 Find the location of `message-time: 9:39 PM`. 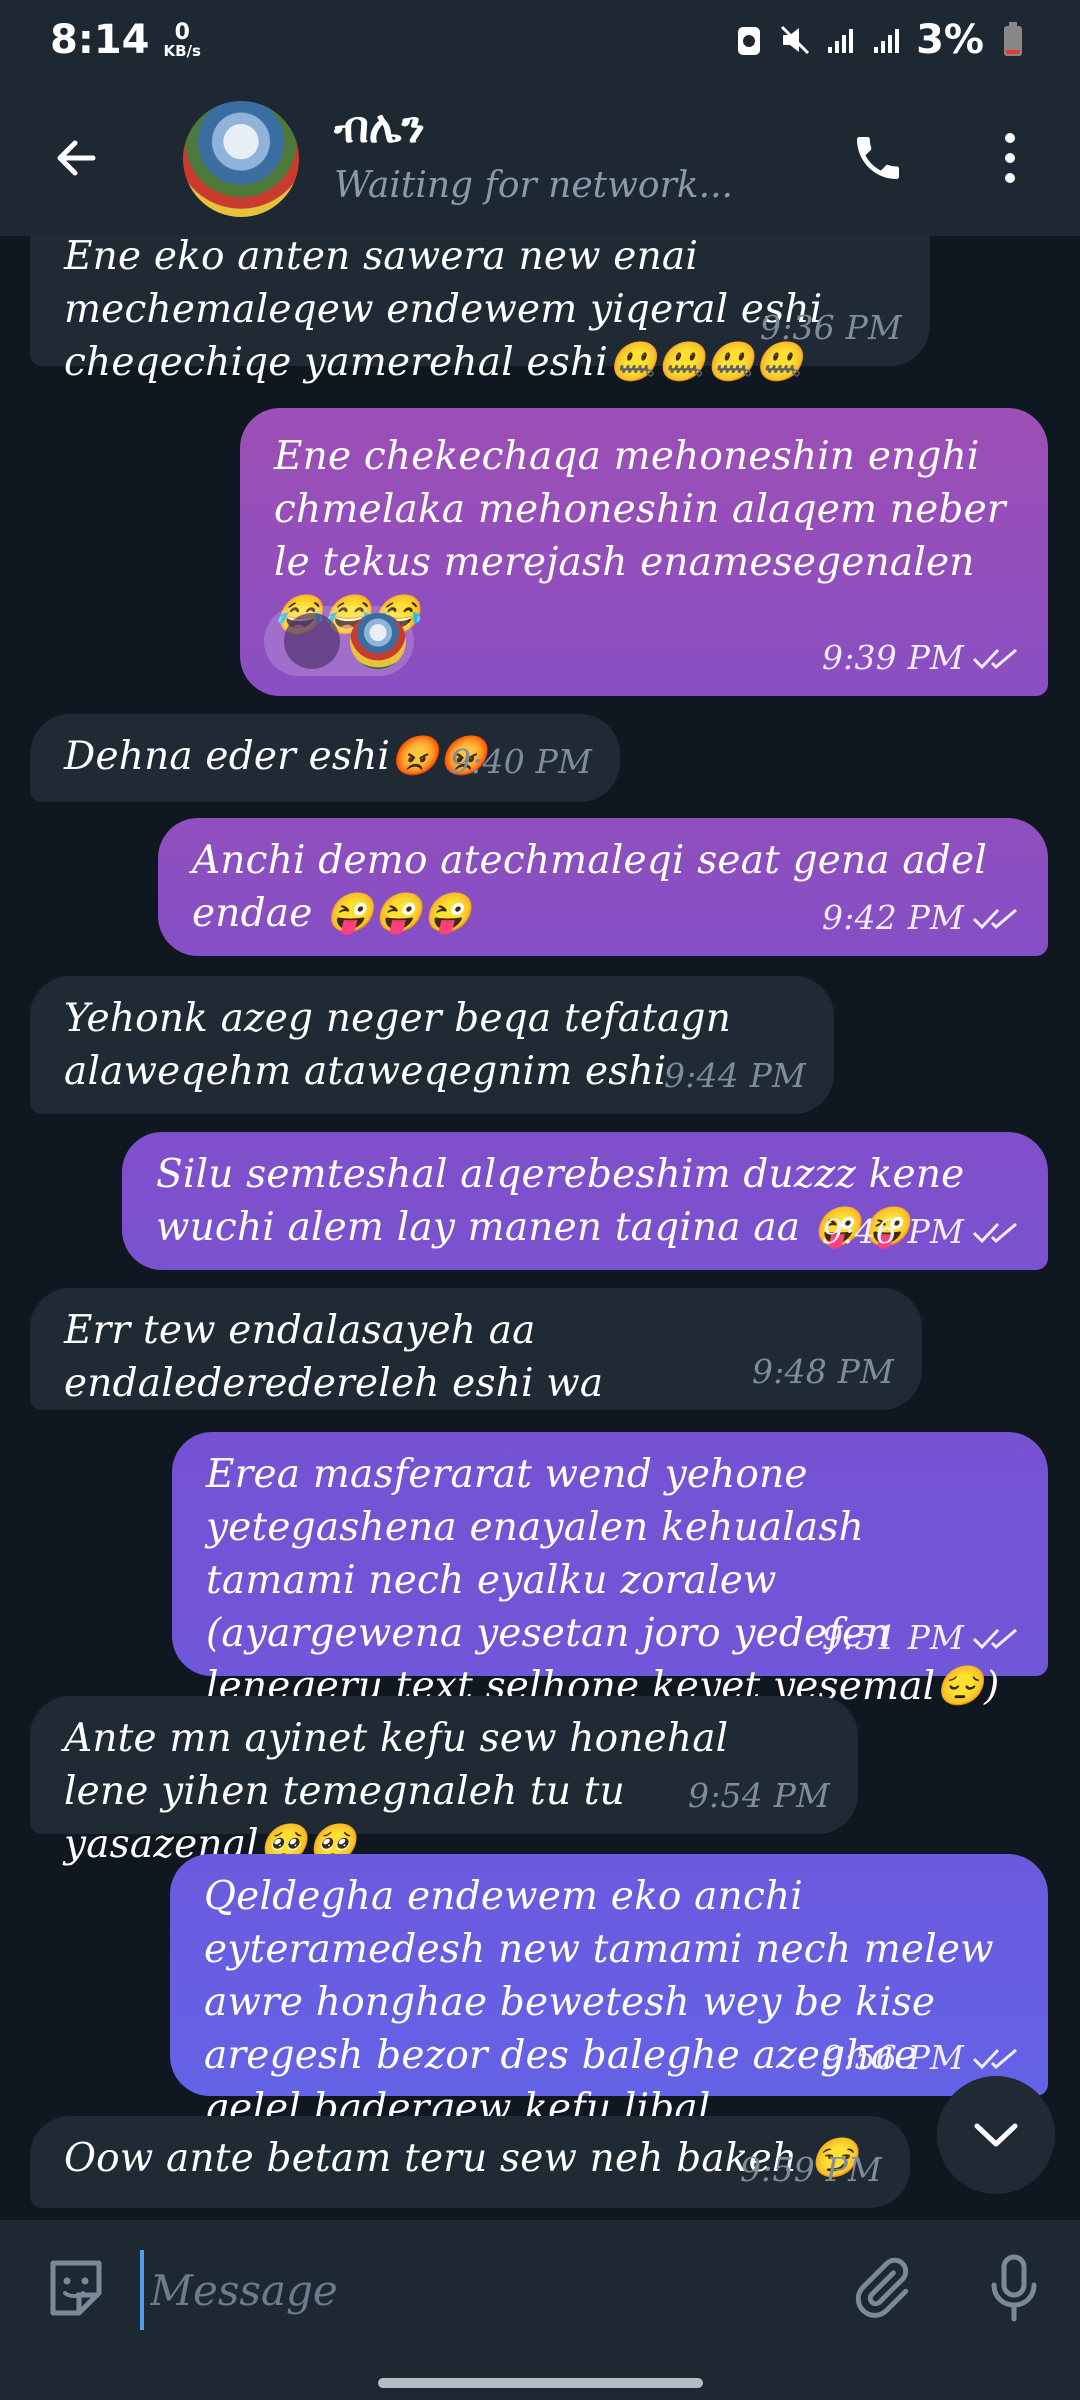

message-time: 9:39 PM is located at coordinates (893, 657).